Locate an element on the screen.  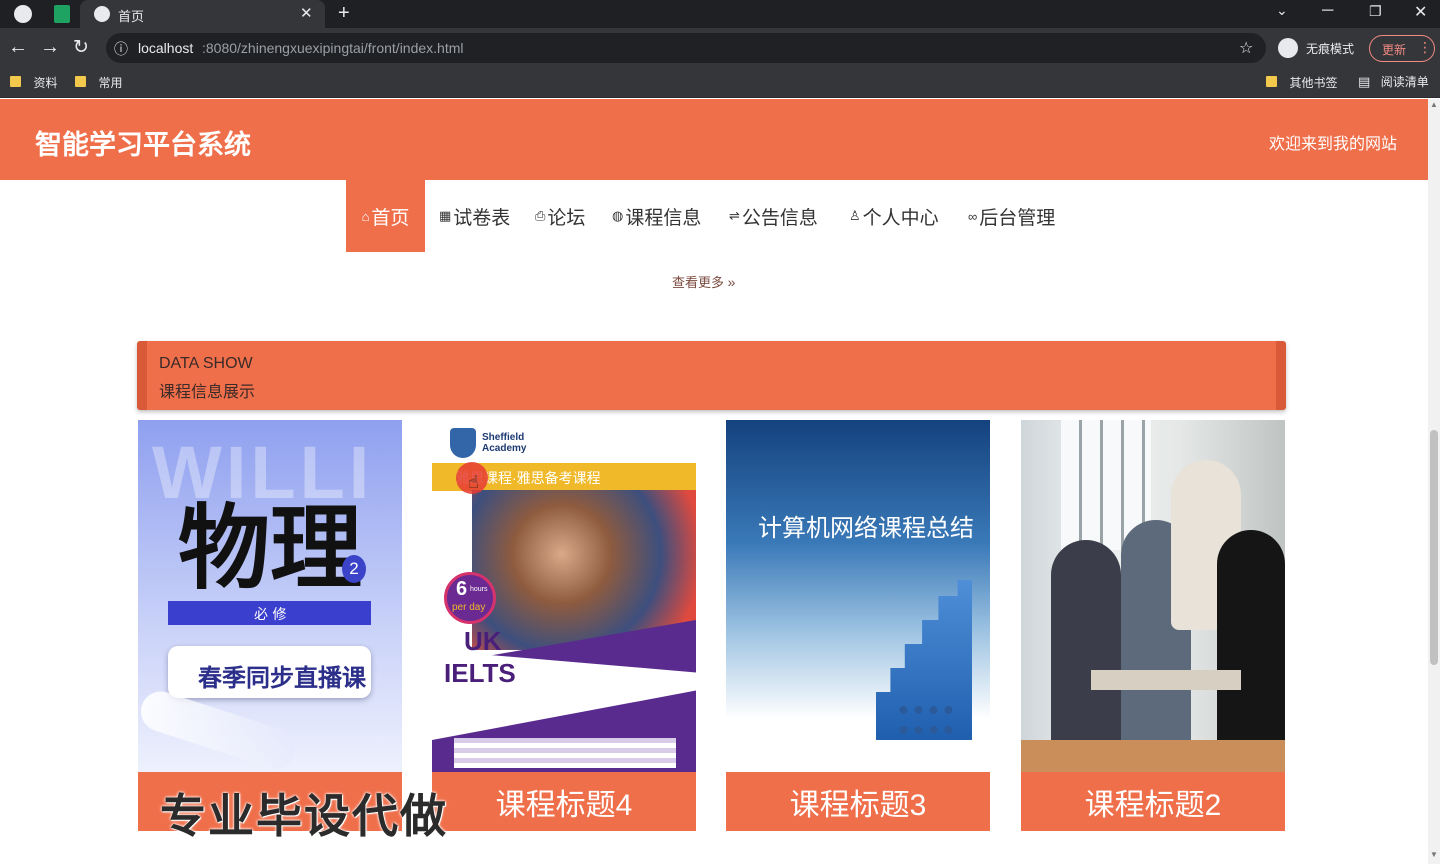
image-text: 2 is located at coordinates (354, 569).